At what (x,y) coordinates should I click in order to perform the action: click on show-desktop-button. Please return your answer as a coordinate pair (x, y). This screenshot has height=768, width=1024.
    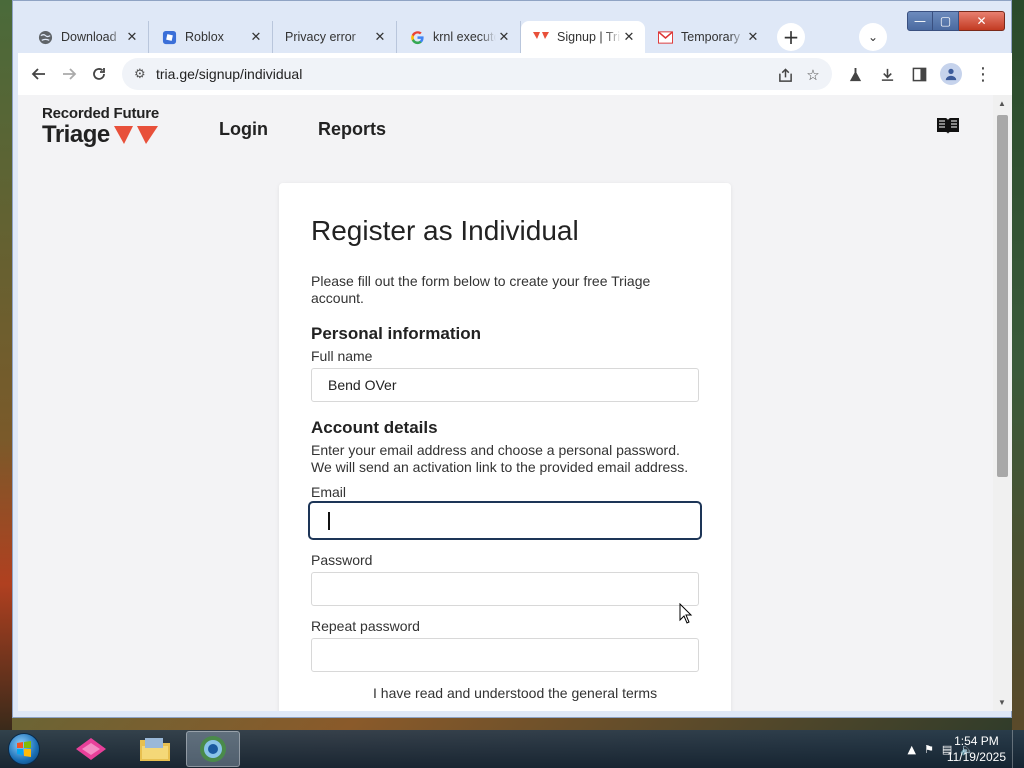
    Looking at the image, I should click on (1018, 749).